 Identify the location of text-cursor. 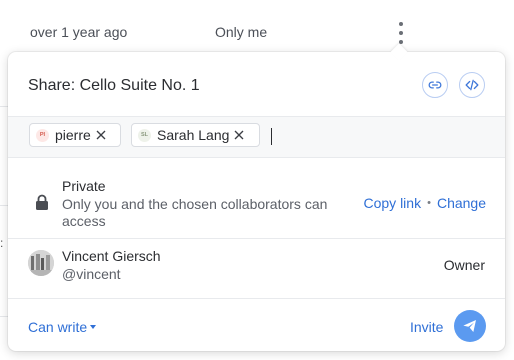
(271, 136).